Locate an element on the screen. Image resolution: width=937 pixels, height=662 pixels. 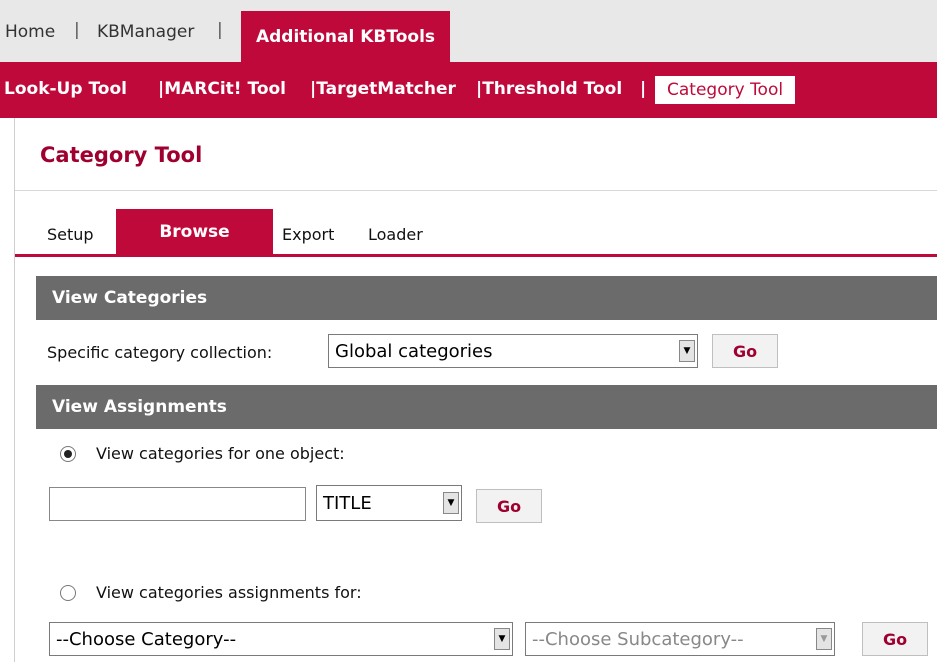
collection-select-value: Global categories is located at coordinates (414, 351).